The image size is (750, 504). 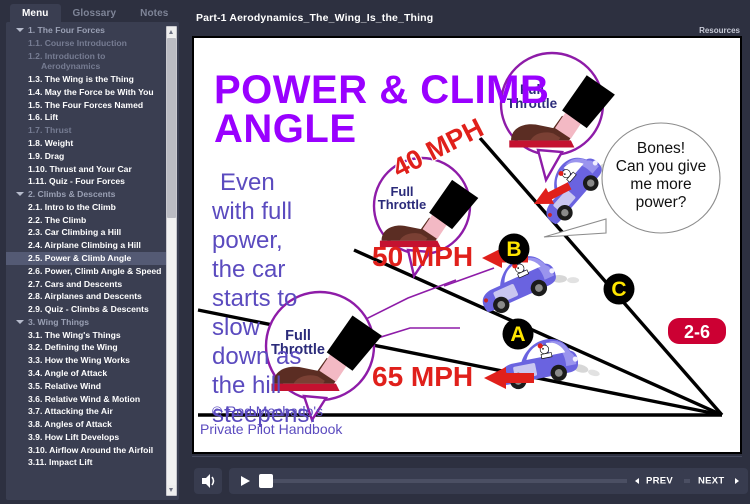 What do you see at coordinates (86, 61) in the screenshot?
I see `toc-item: 1.2. Introduction to Aerodynamics` at bounding box center [86, 61].